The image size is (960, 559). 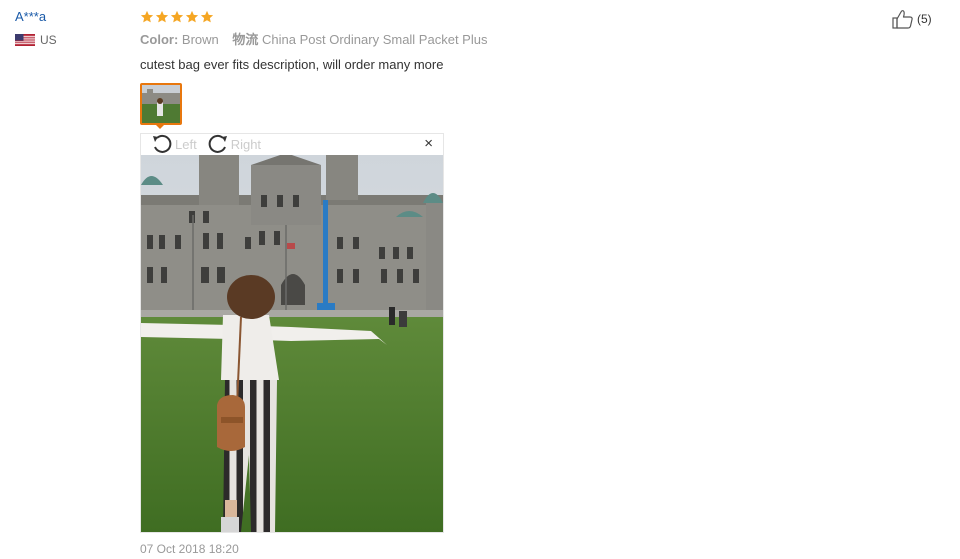 What do you see at coordinates (375, 39) in the screenshot?
I see `attr-shipping-value: China Post Ordinary Small Packet Plus` at bounding box center [375, 39].